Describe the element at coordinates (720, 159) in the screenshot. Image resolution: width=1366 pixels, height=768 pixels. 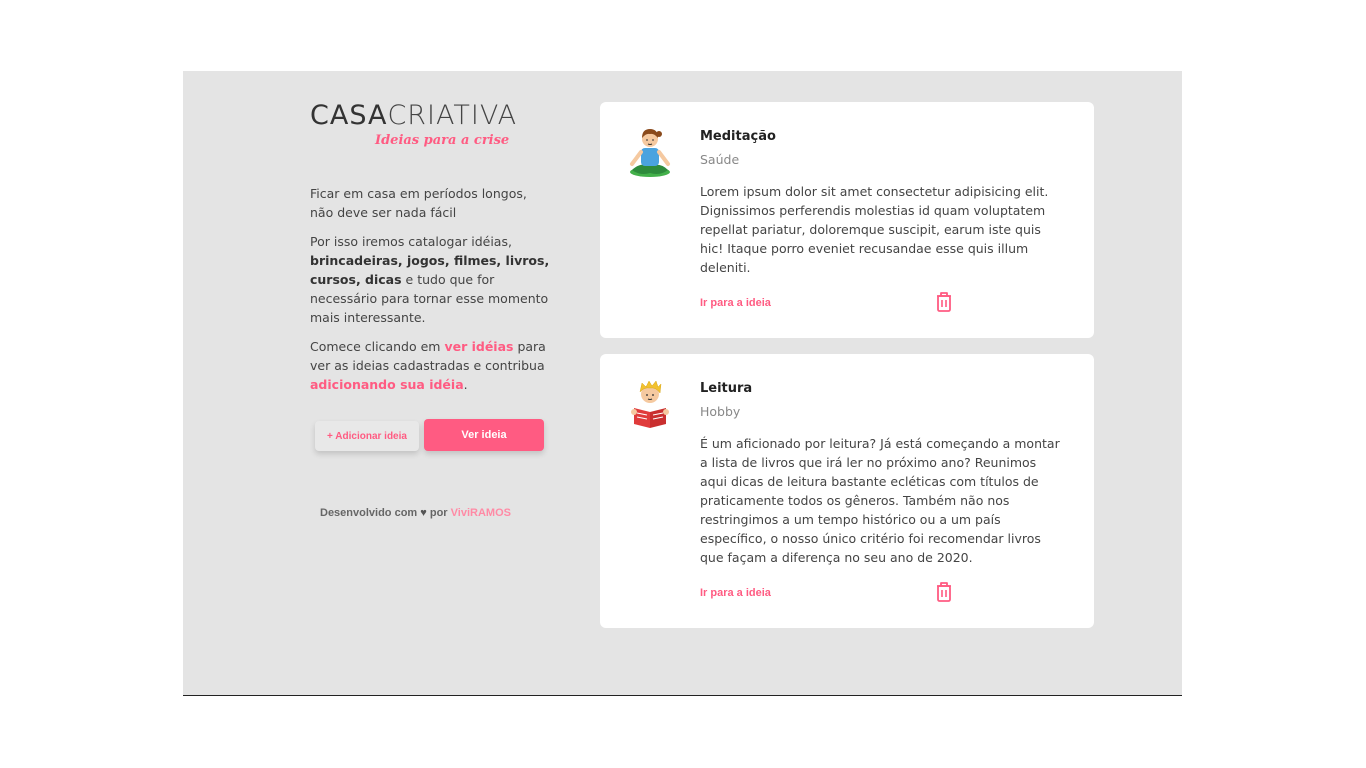
I see `idea-category: Saúde` at that location.